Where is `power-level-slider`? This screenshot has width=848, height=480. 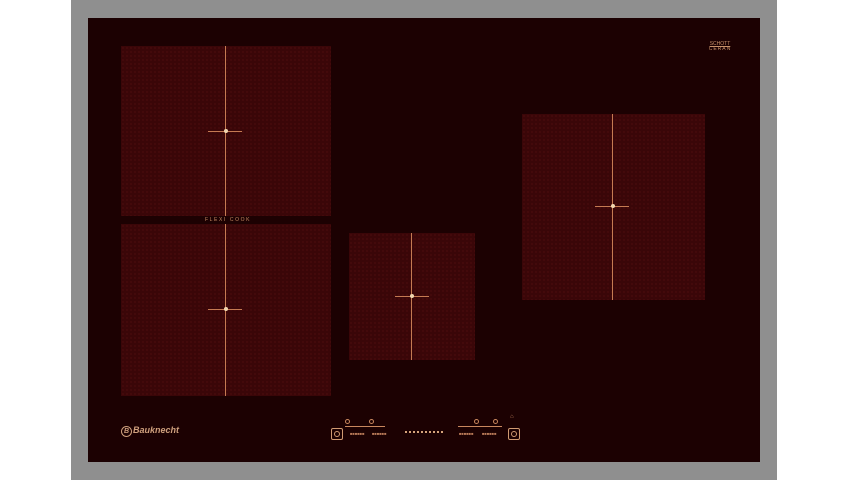 power-level-slider is located at coordinates (424, 432).